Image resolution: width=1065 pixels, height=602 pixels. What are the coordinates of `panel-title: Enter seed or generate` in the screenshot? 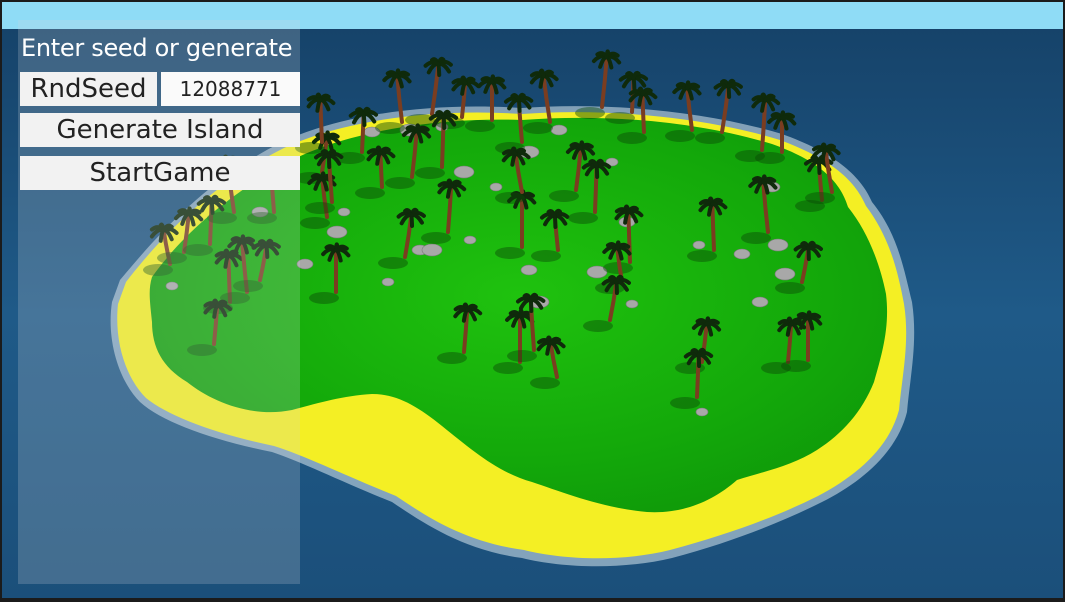 It's located at (157, 48).